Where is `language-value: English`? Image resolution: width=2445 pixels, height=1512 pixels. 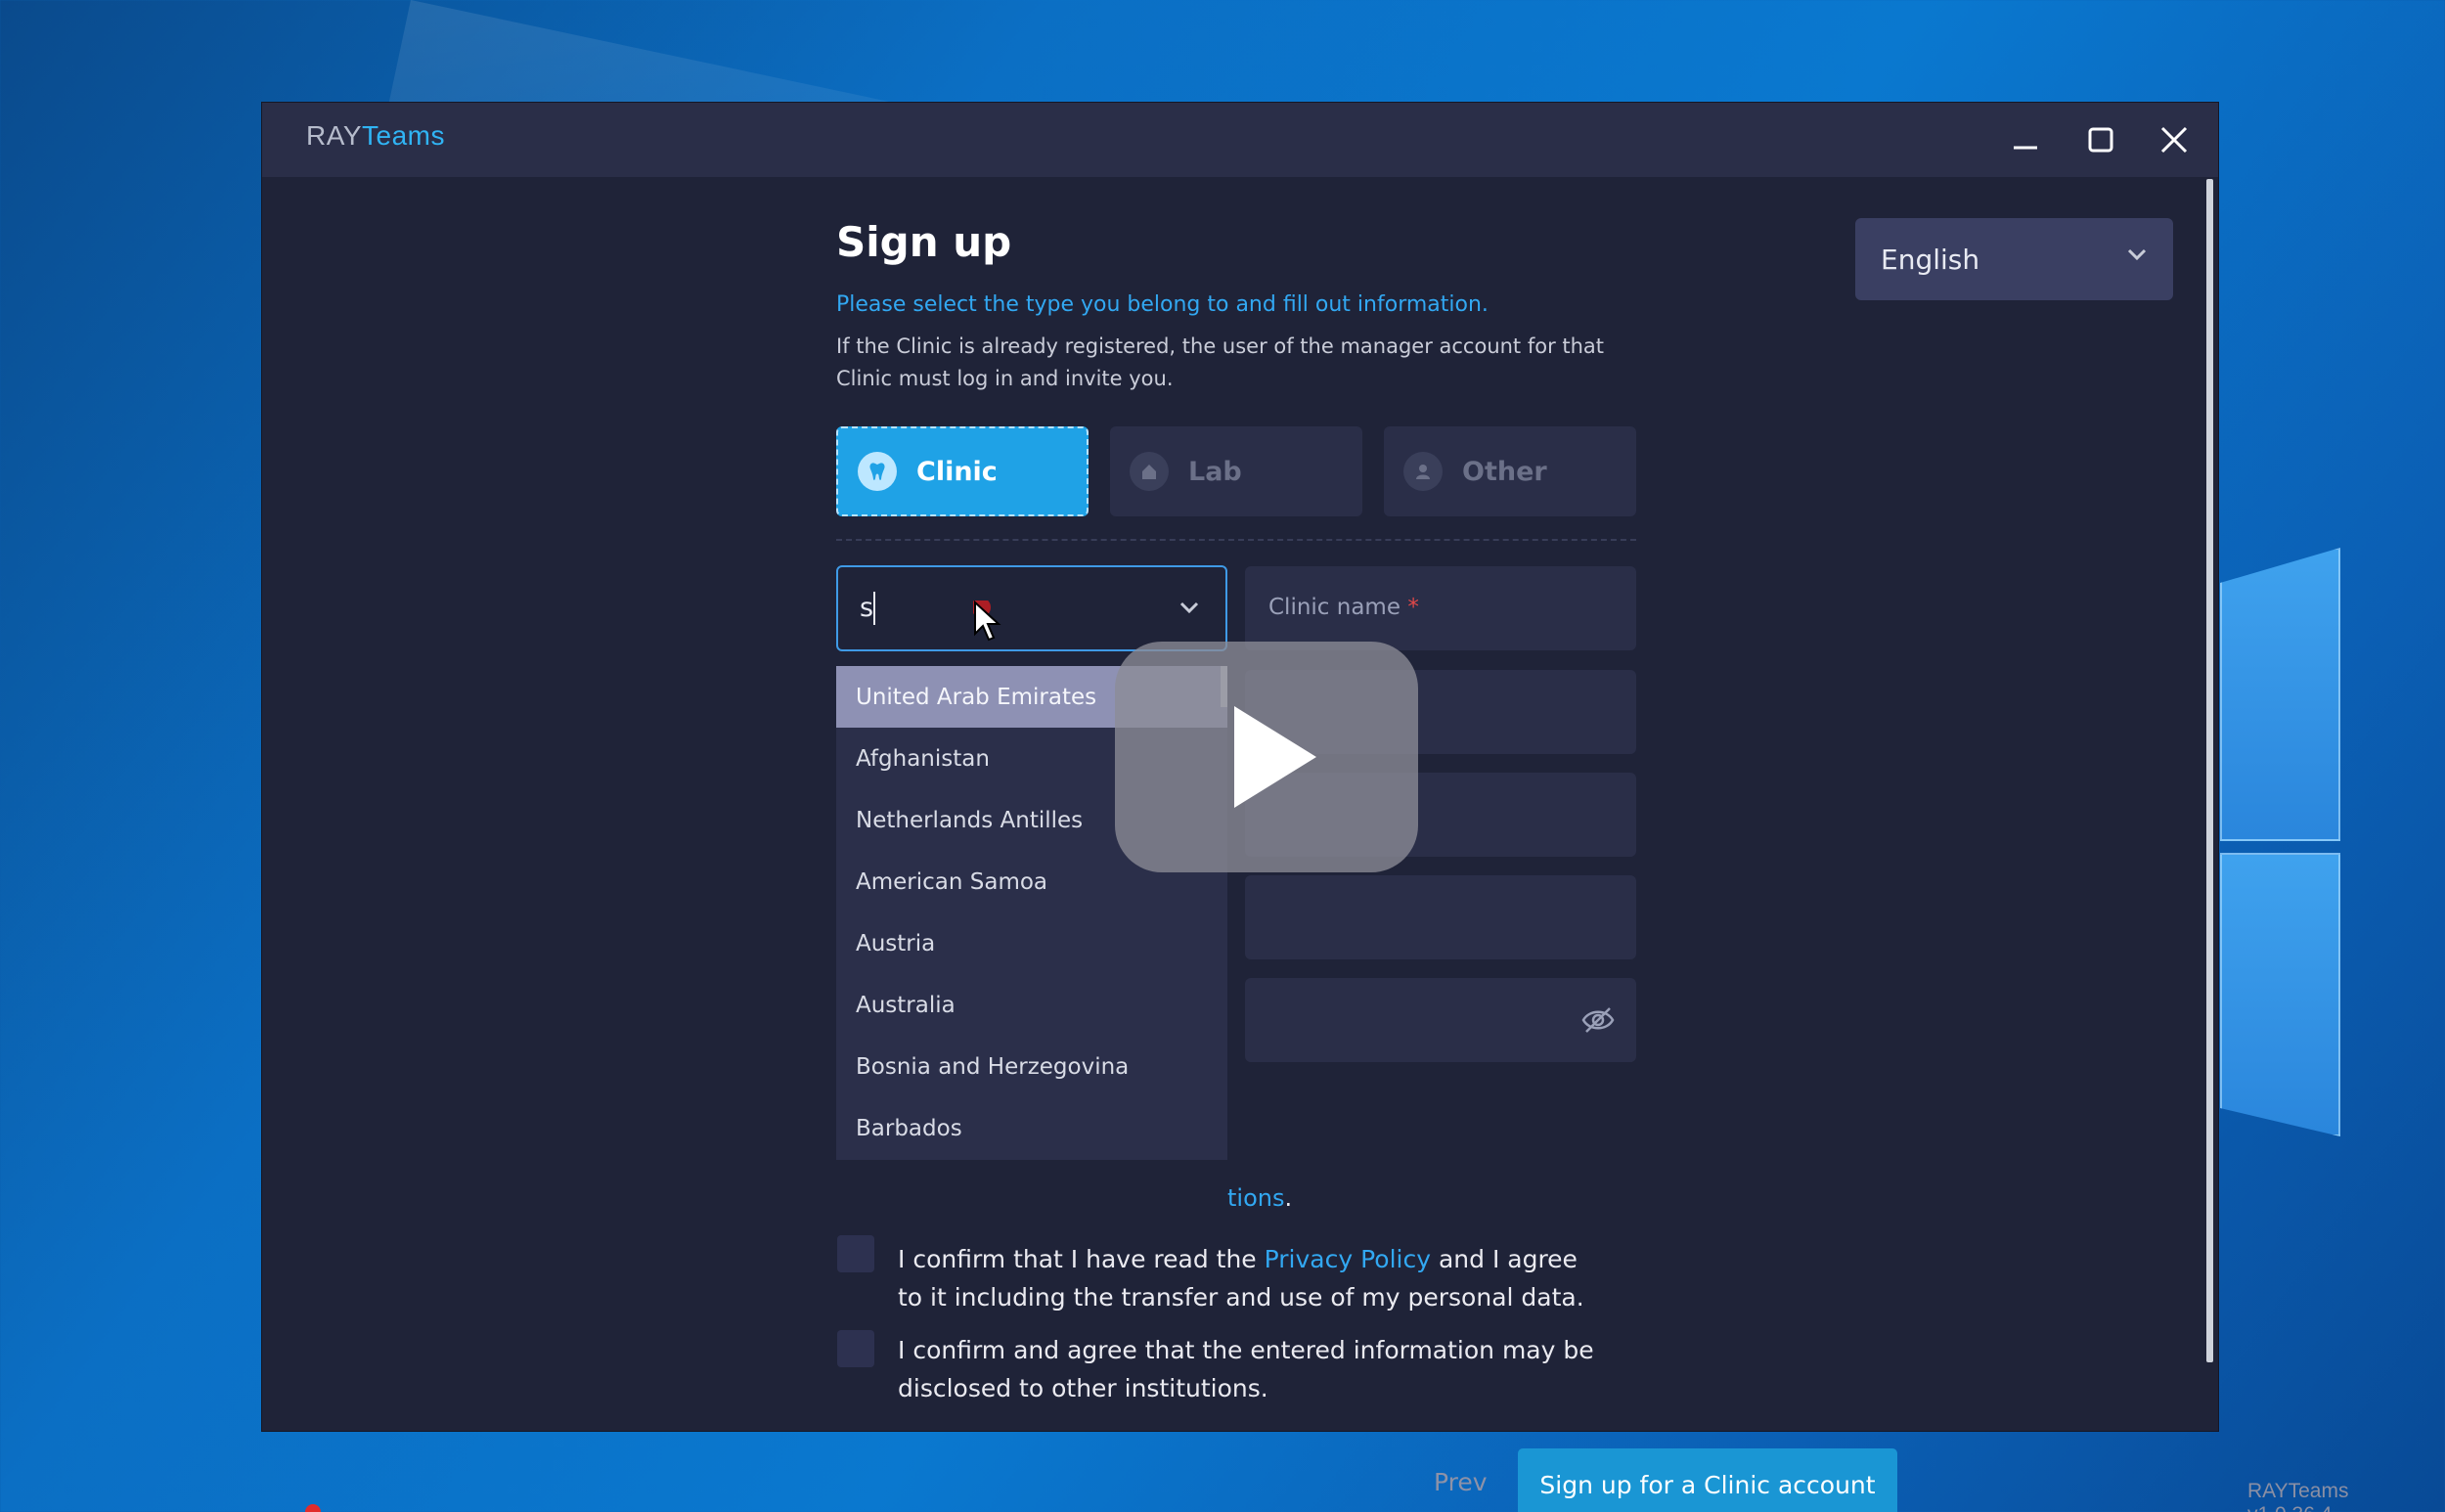
language-value: English is located at coordinates (1930, 259).